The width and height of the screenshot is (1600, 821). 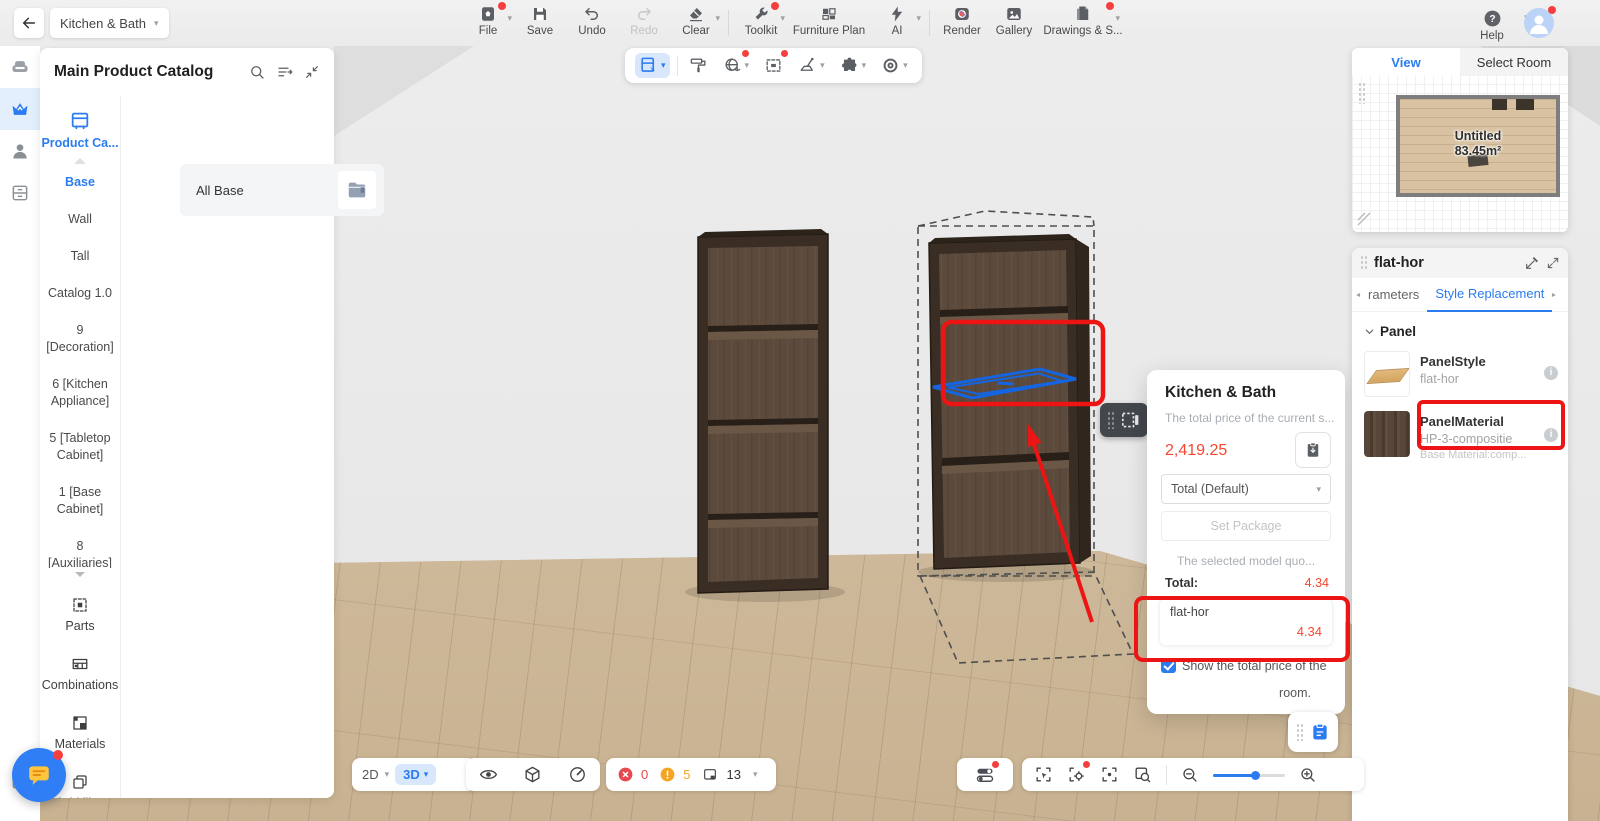 I want to click on nav-scroll-down-icon, so click(x=80, y=574).